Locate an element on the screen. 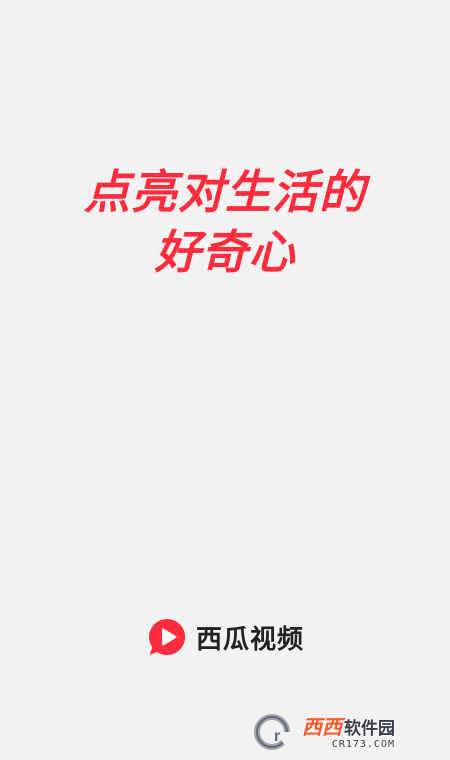 The image size is (450, 760). watermark-label: 软件园 is located at coordinates (369, 728).